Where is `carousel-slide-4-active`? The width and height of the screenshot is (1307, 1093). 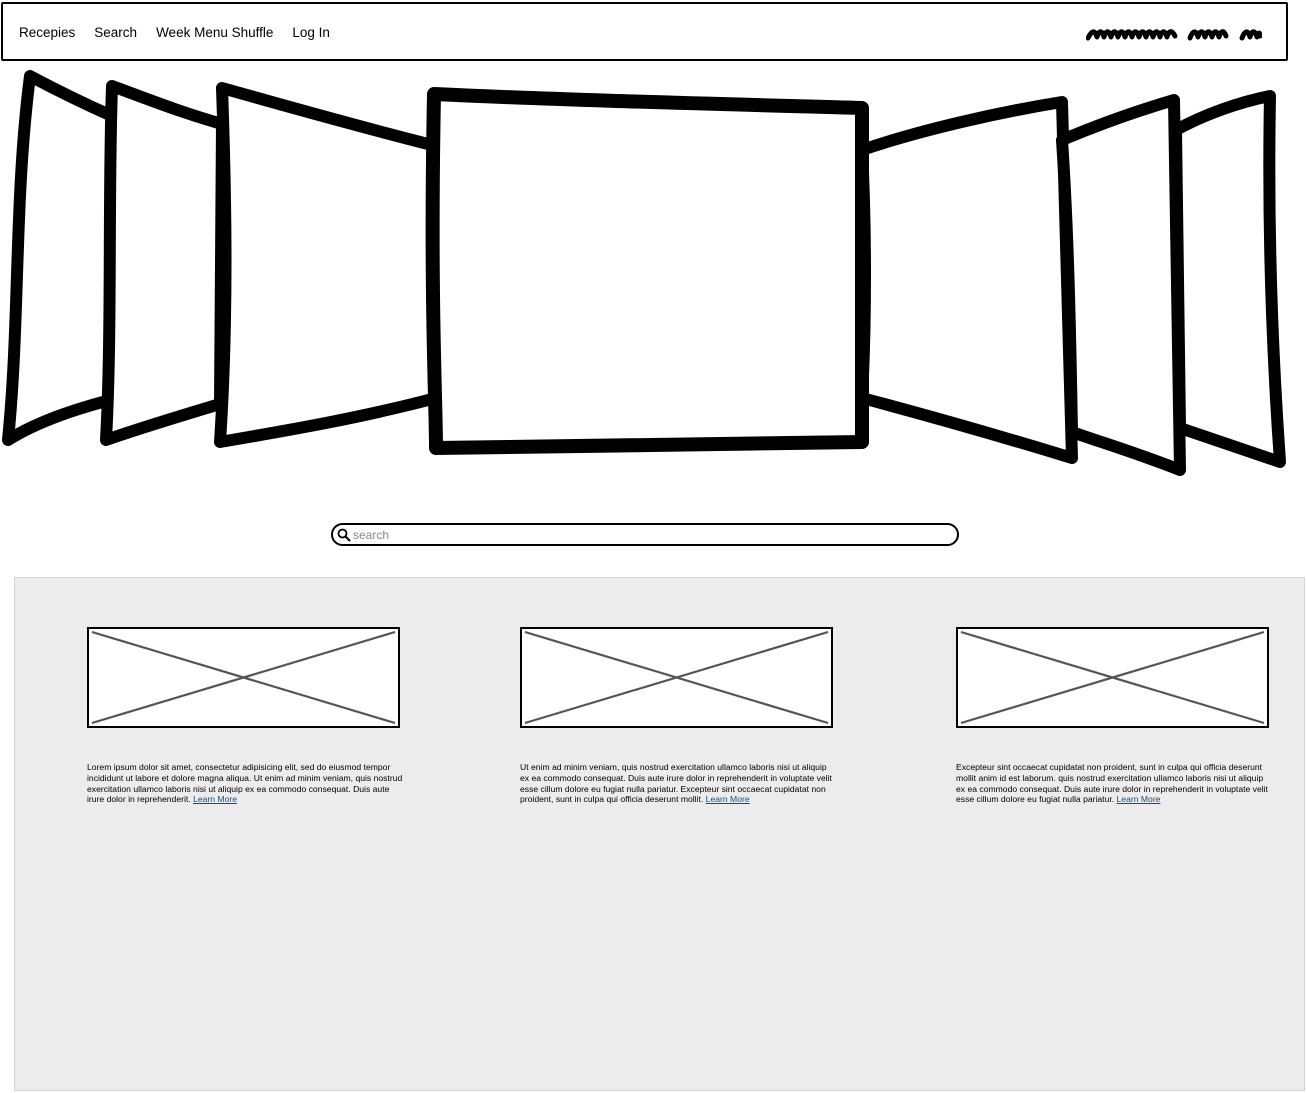
carousel-slide-4-active is located at coordinates (647, 271).